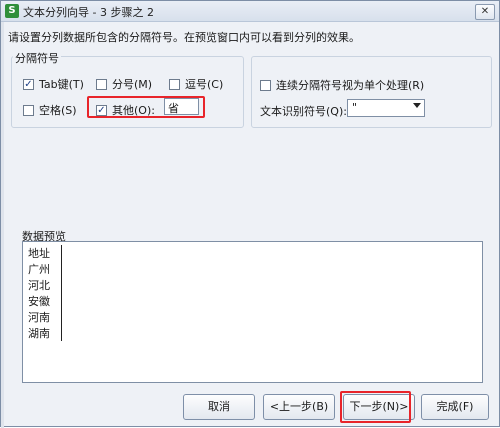 Image resolution: width=500 pixels, height=428 pixels. I want to click on comma-checkbox: 逗号(C), so click(196, 84).